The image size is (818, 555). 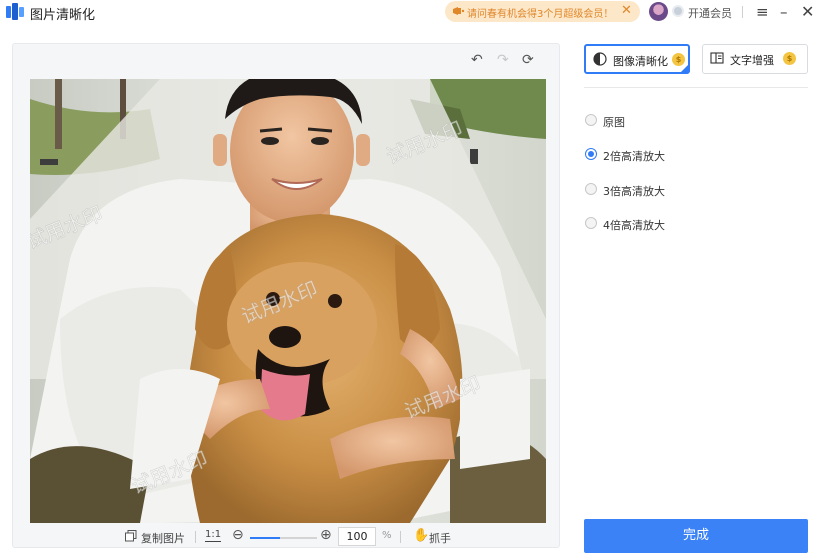 What do you see at coordinates (131, 536) in the screenshot?
I see `copy-icon` at bounding box center [131, 536].